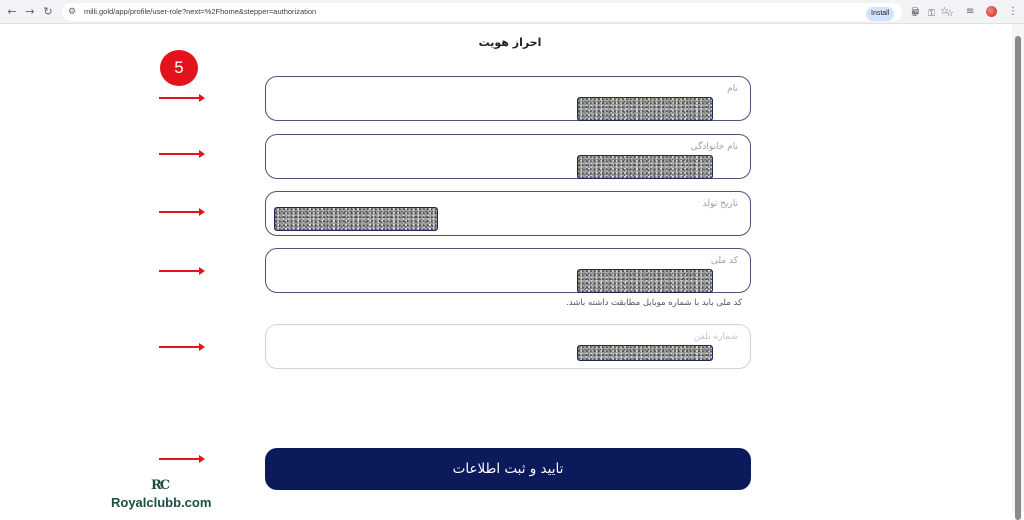 This screenshot has height=520, width=1024. Describe the element at coordinates (179, 68) in the screenshot. I see `step-number-badge: 5` at that location.